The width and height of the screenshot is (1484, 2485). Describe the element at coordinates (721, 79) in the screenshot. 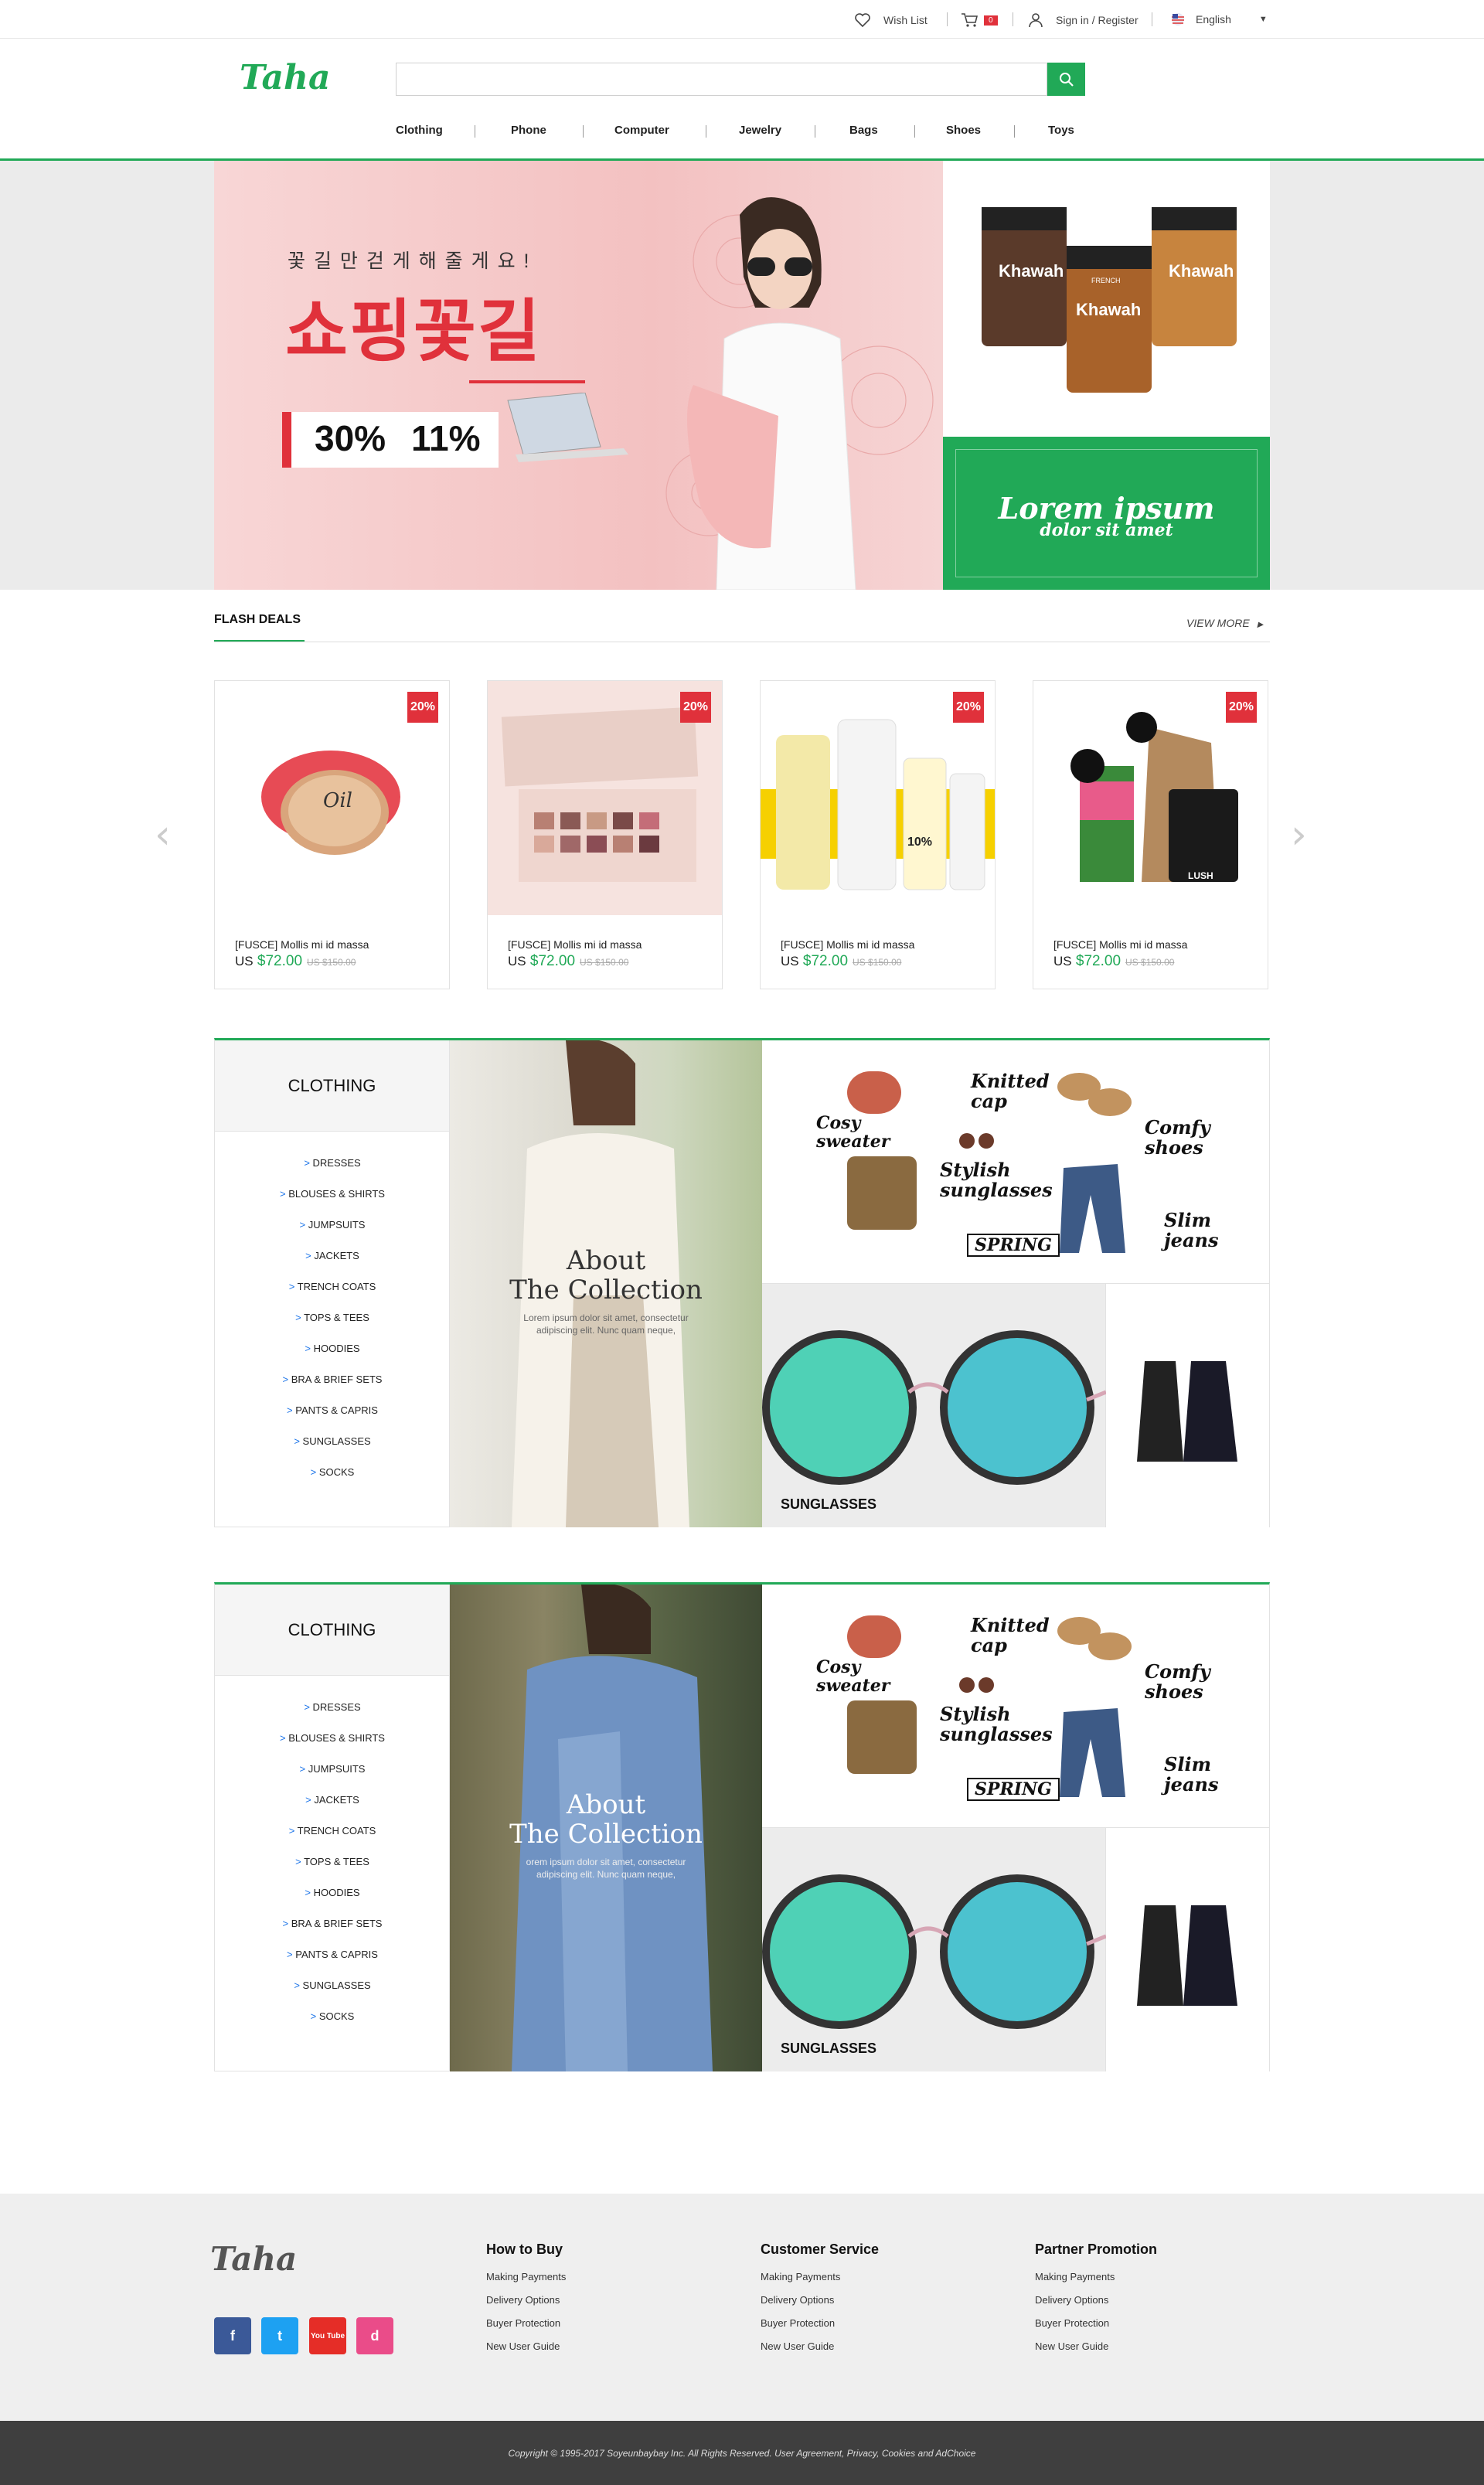

I see `search-input` at that location.